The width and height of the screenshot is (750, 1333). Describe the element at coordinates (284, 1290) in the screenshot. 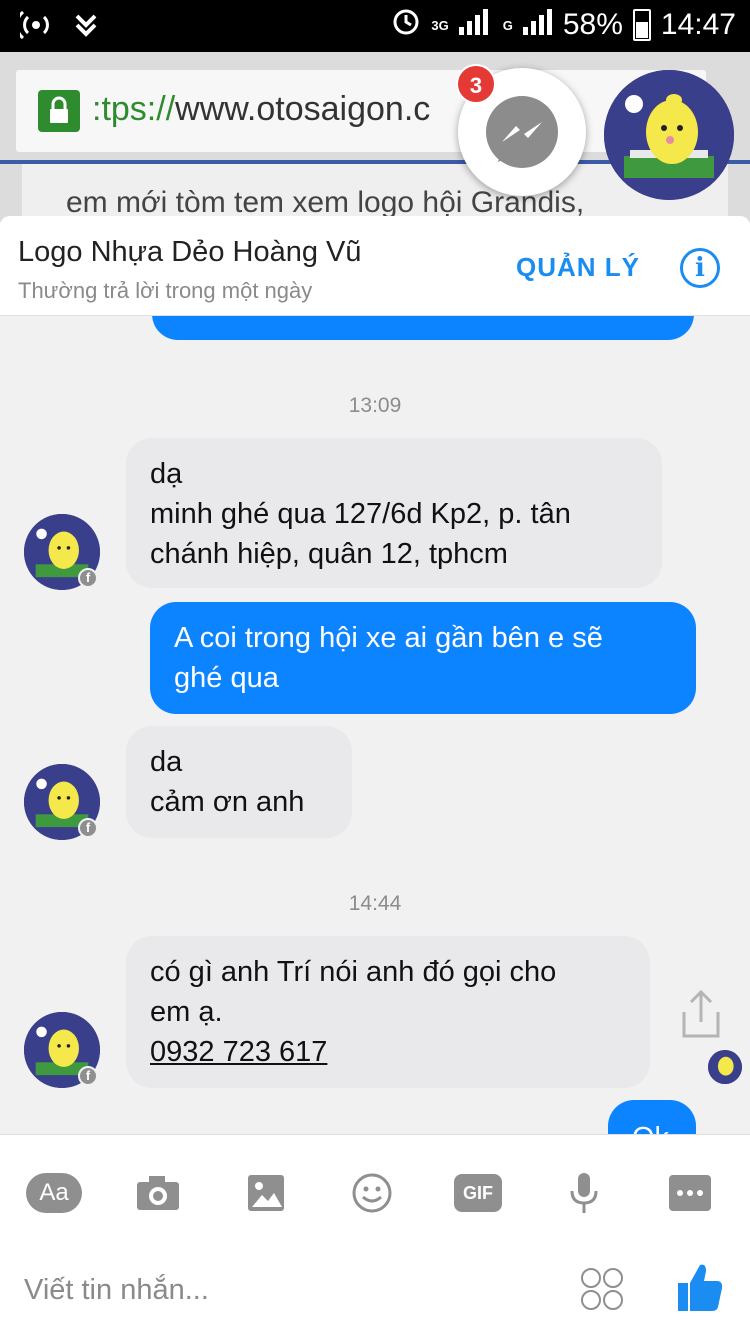

I see `message-input` at that location.